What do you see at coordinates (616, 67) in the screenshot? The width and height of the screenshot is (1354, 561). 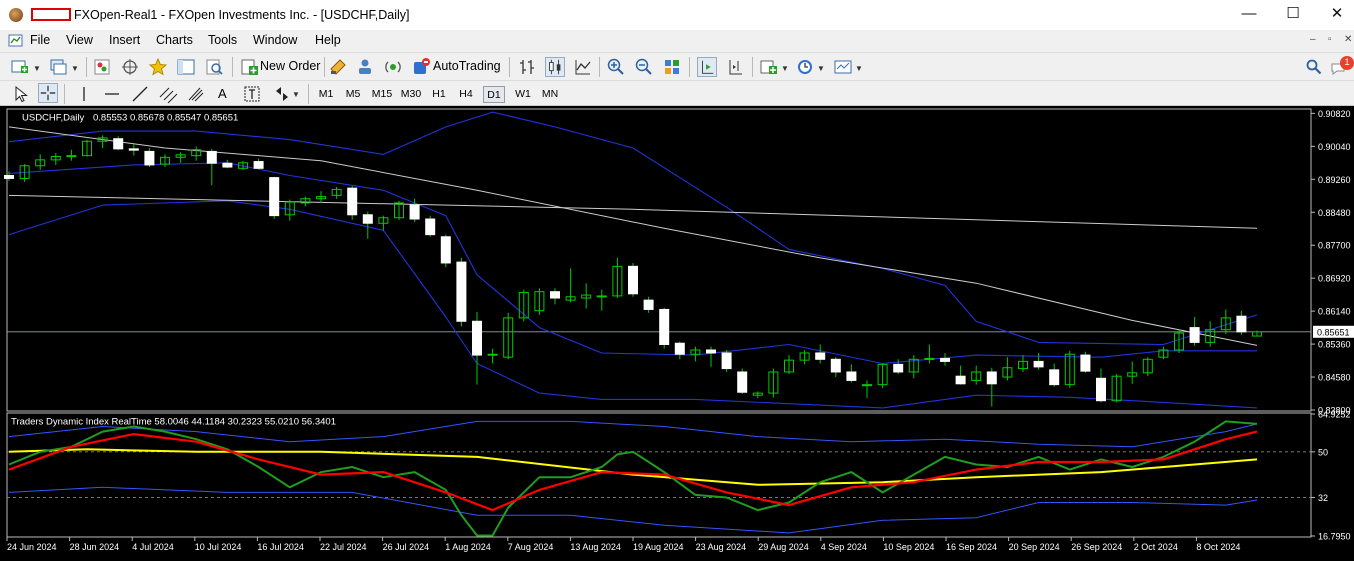 I see `zoom-in-icon` at bounding box center [616, 67].